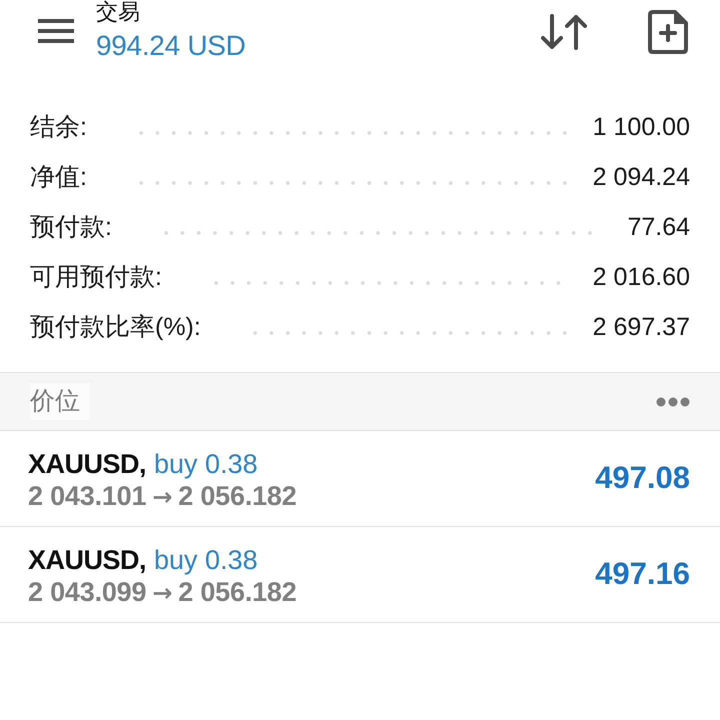 The height and width of the screenshot is (720, 720). Describe the element at coordinates (668, 32) in the screenshot. I see `new-document-icon` at that location.